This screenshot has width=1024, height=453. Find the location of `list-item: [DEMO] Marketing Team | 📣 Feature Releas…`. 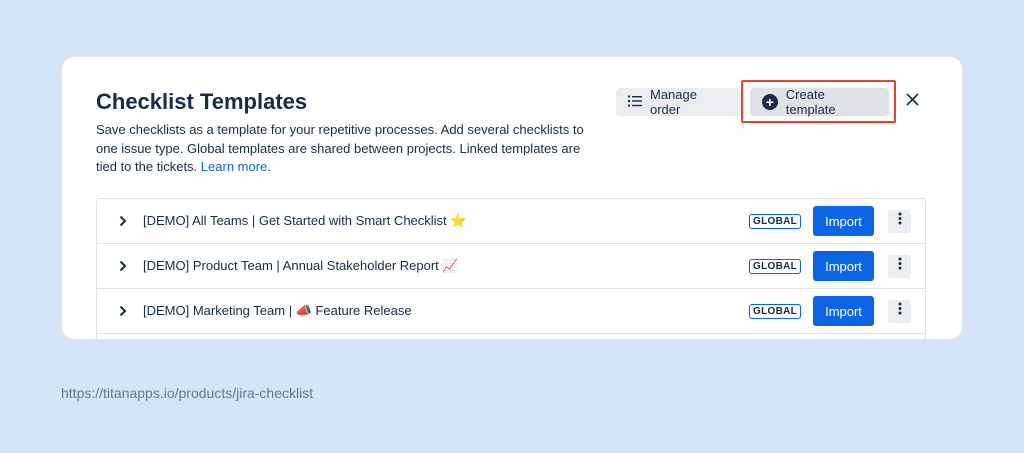

list-item: [DEMO] Marketing Team | 📣 Feature Releas… is located at coordinates (511, 311).